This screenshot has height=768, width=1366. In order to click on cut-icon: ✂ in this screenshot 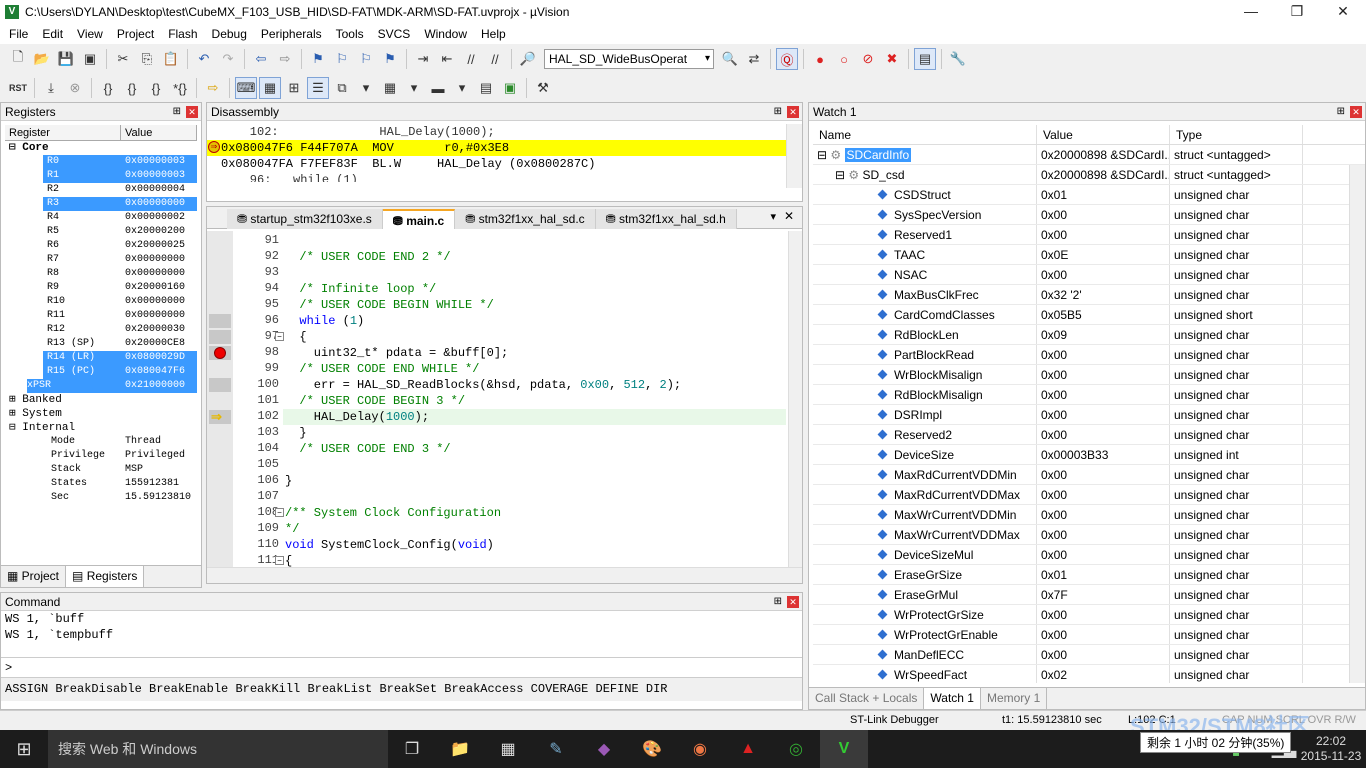, I will do `click(123, 59)`.